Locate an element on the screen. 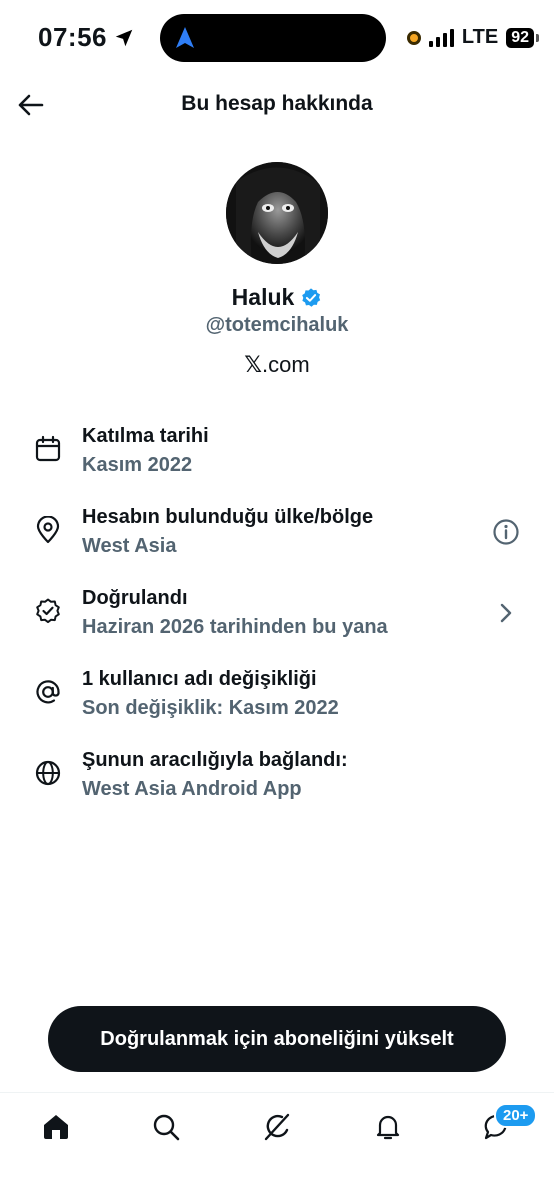 The image size is (554, 1200). info-title: 1 kullanıcı adı değişikliği is located at coordinates (199, 679).